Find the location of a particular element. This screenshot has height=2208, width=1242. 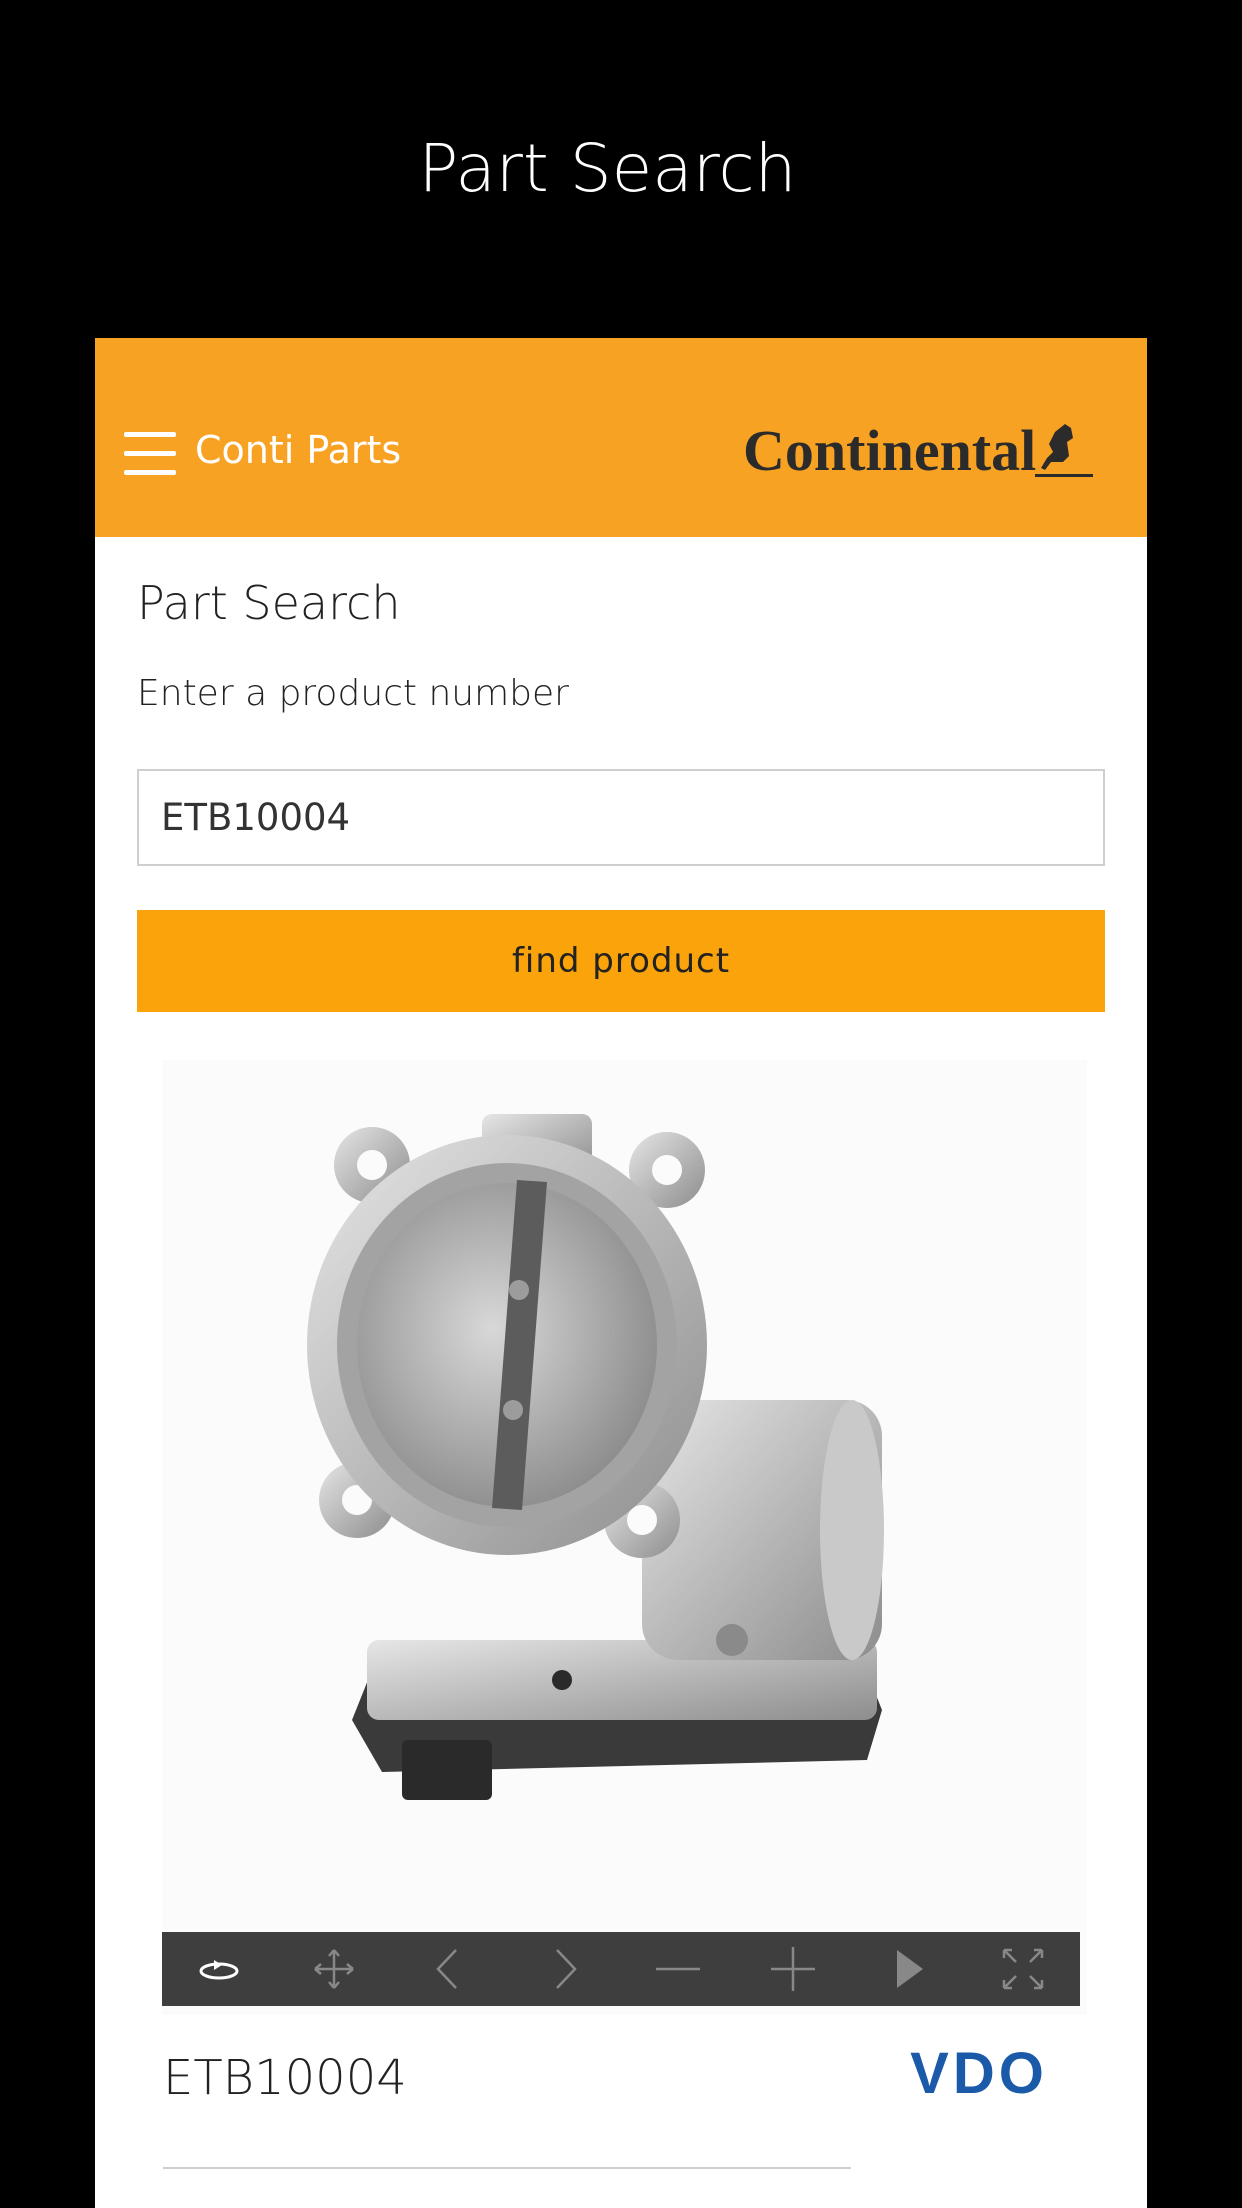

continental-logo: Continental is located at coordinates (918, 450).